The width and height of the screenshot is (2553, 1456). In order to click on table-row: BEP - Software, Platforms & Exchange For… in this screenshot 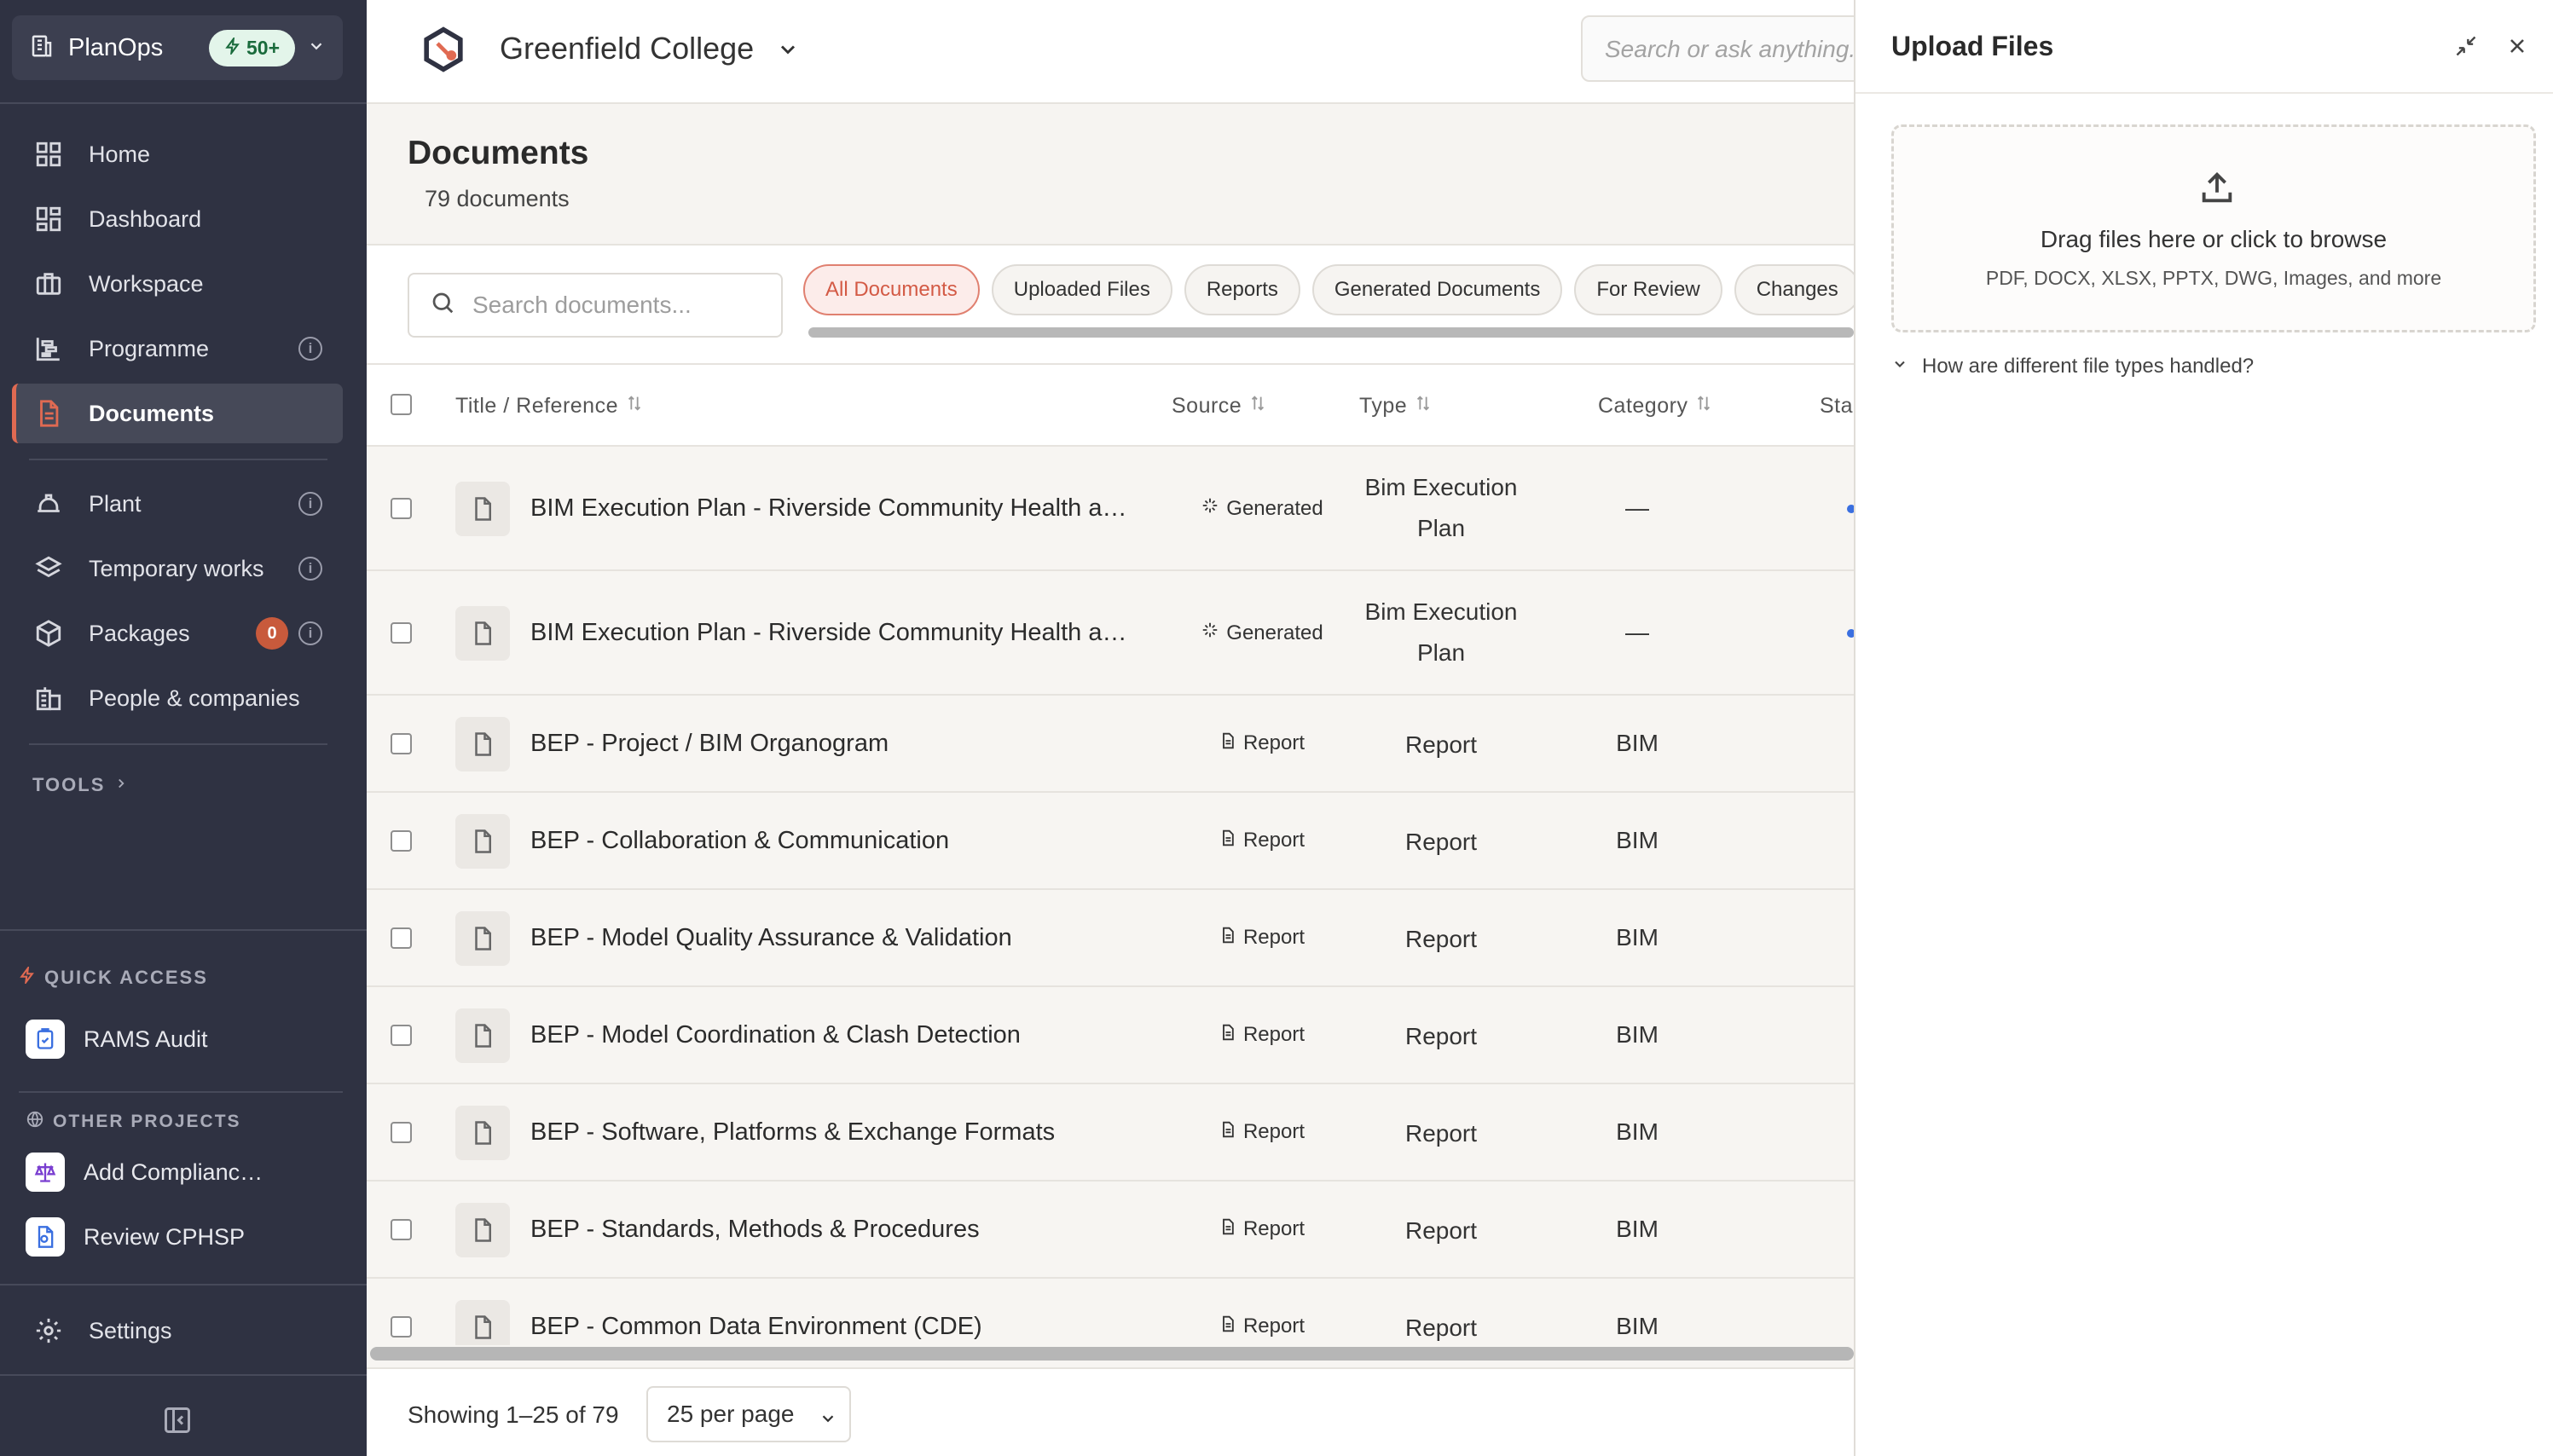, I will do `click(1110, 1133)`.